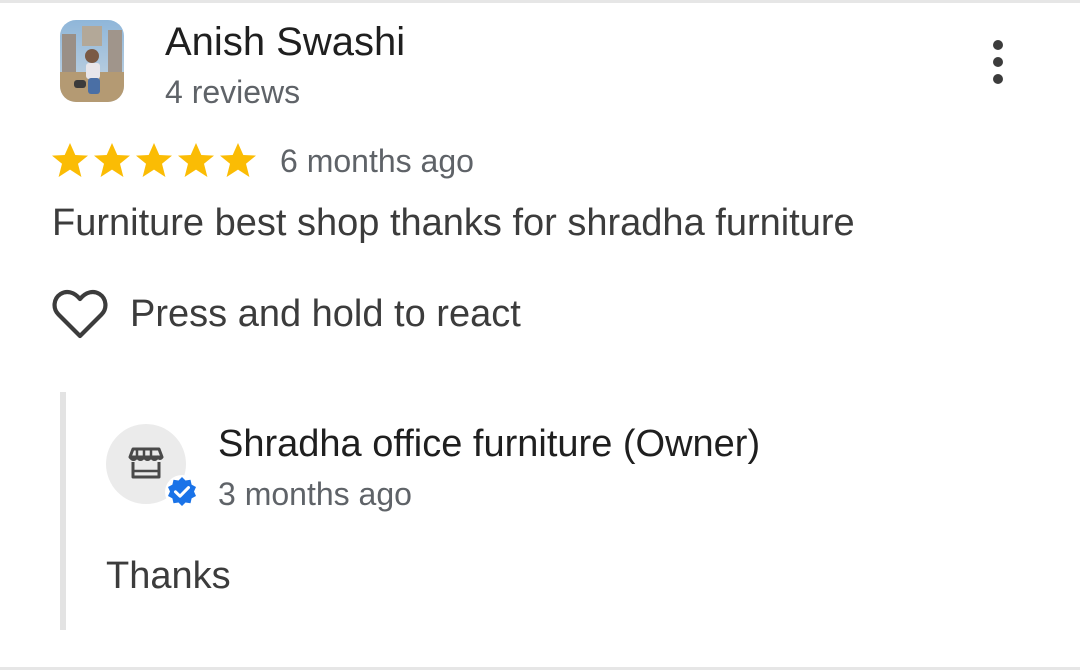 Image resolution: width=1080 pixels, height=670 pixels. Describe the element at coordinates (540, 1) in the screenshot. I see `top-divider` at that location.